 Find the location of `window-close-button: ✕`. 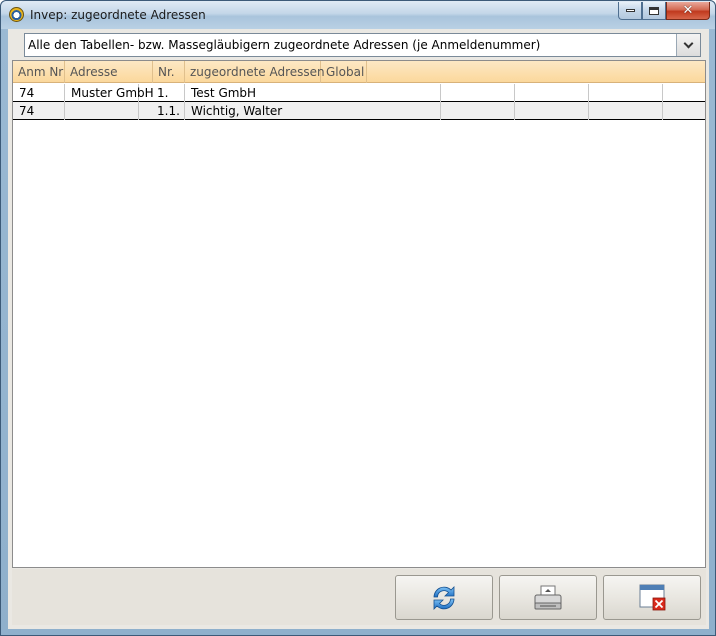

window-close-button: ✕ is located at coordinates (688, 11).